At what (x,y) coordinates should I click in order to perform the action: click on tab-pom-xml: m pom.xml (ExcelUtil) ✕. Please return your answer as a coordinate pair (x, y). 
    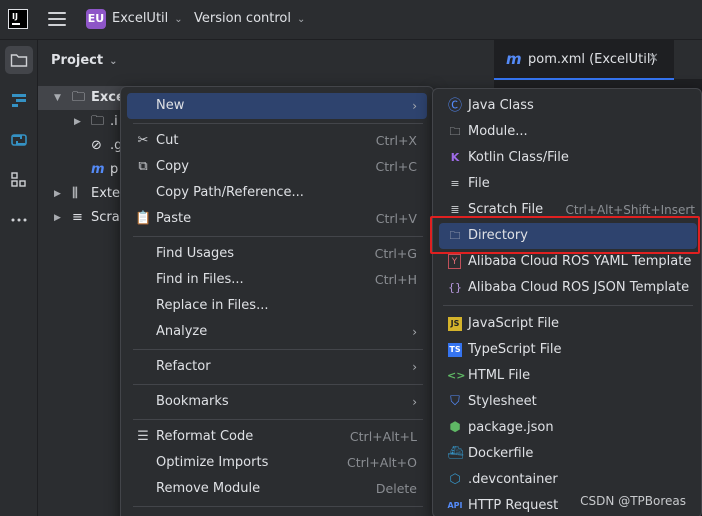
    Looking at the image, I should click on (584, 60).